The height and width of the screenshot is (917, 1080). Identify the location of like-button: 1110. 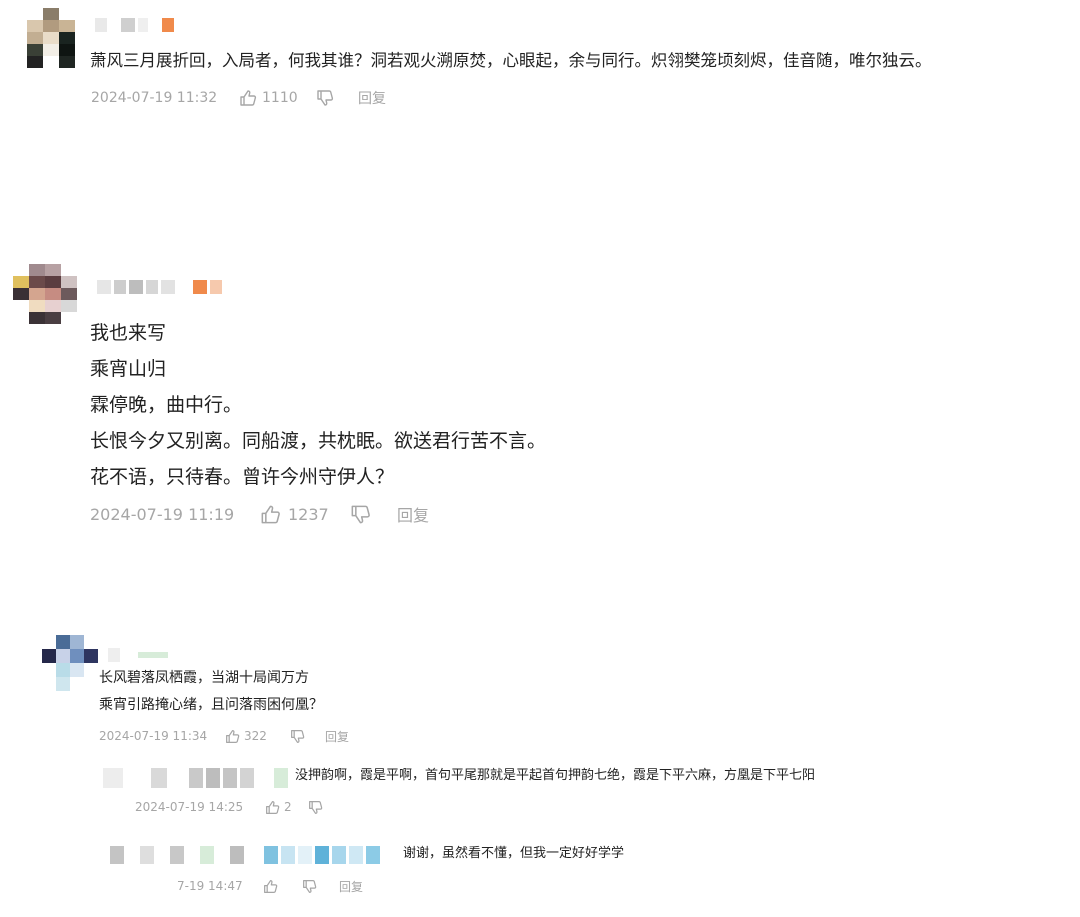
(276, 98).